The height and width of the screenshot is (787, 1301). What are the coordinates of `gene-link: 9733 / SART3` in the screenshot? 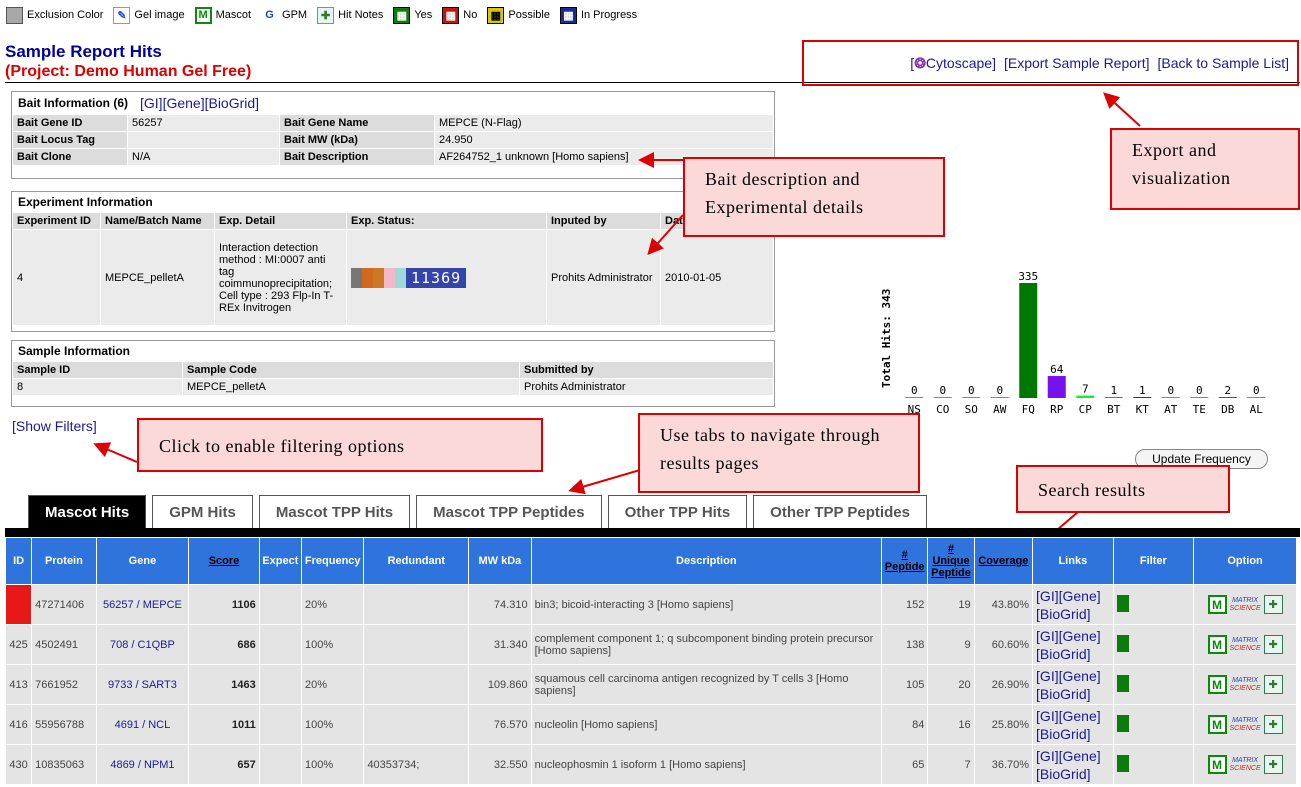 It's located at (142, 684).